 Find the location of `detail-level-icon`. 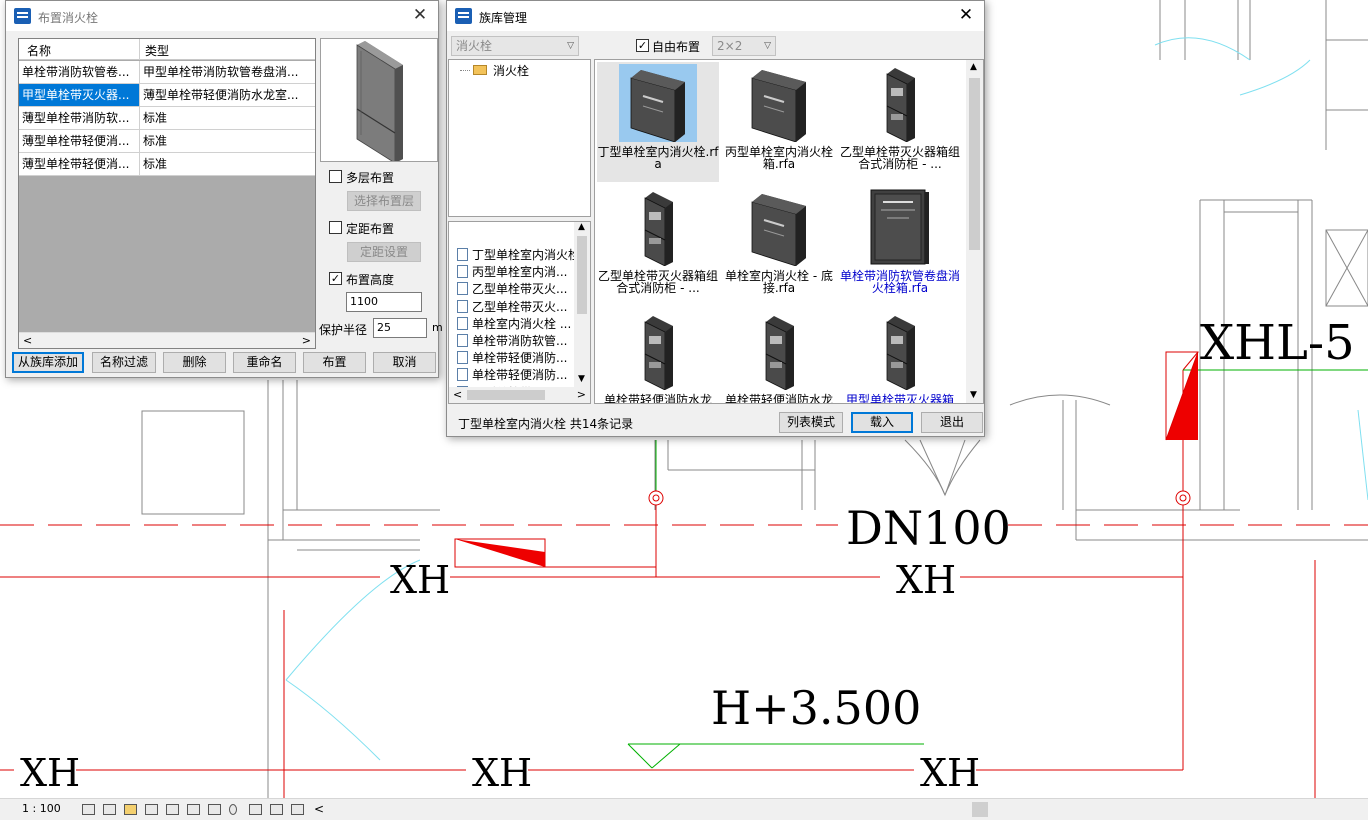

detail-level-icon is located at coordinates (88, 809).